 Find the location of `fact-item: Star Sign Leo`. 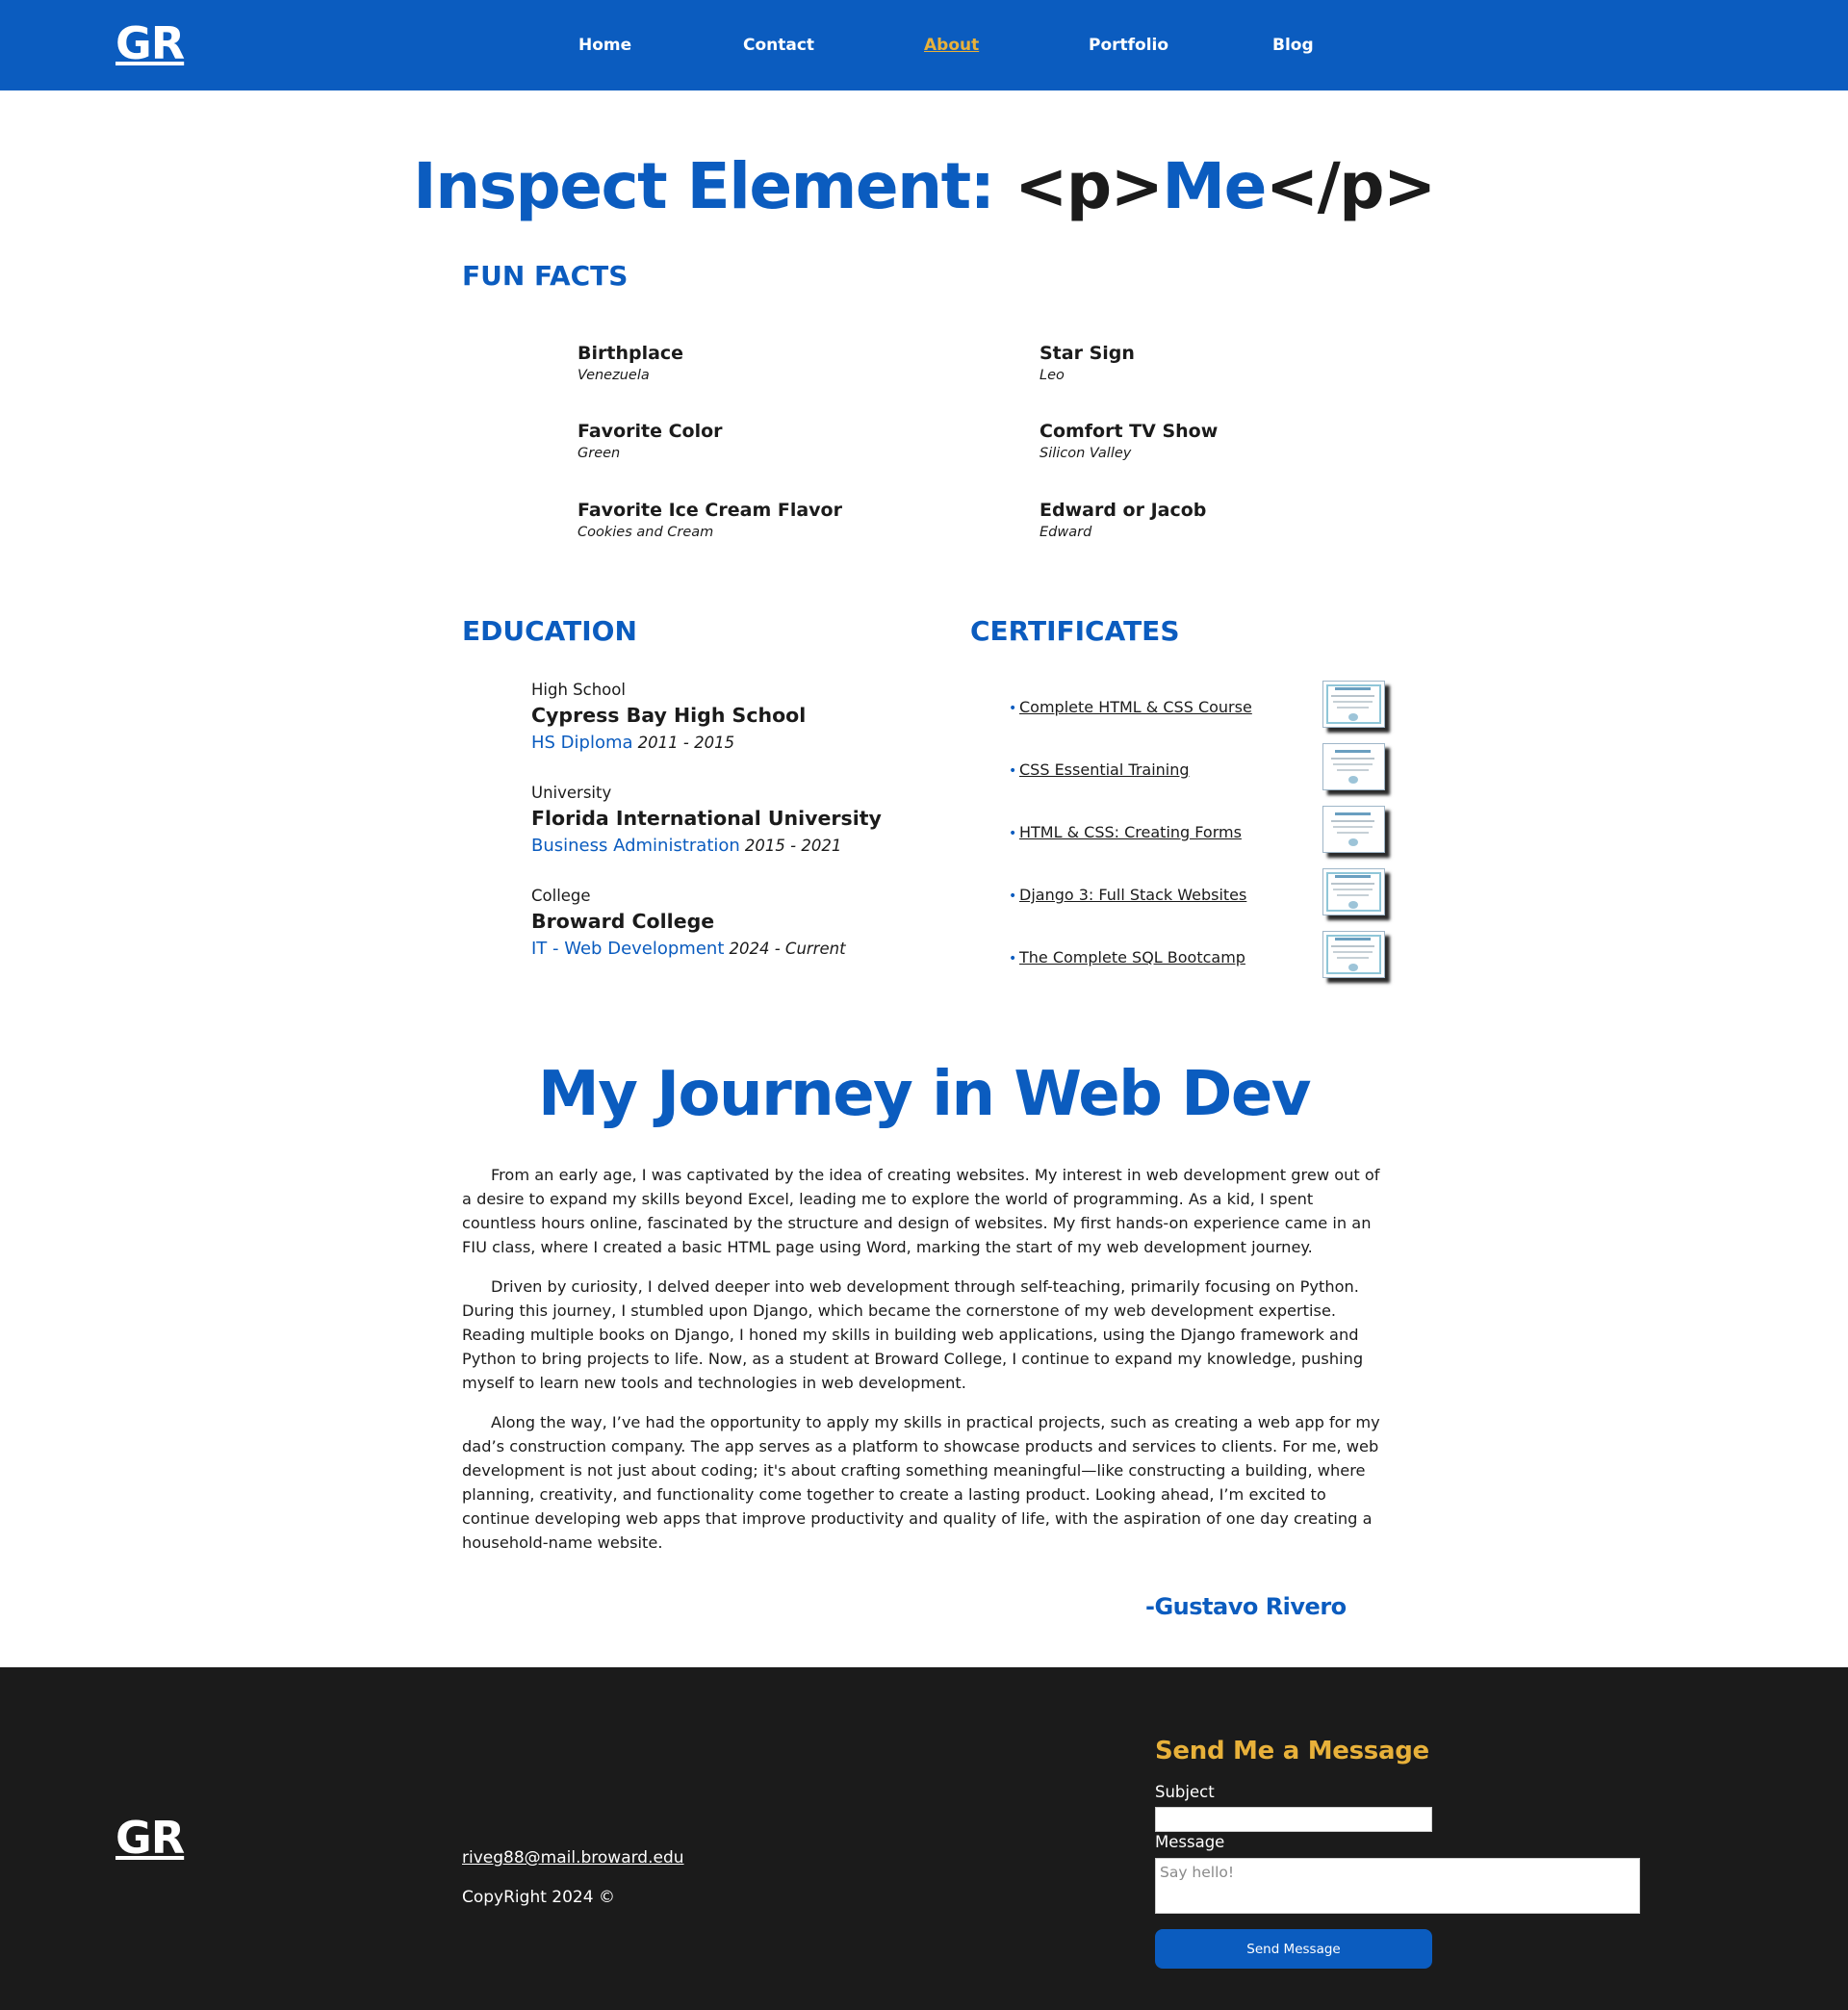

fact-item: Star Sign Leo is located at coordinates (1087, 364).